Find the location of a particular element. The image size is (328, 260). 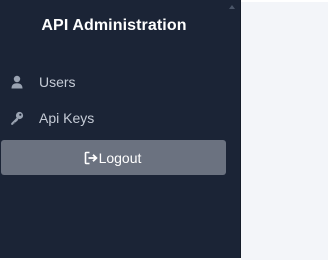

sidebar-item-api-keys: Api Keys is located at coordinates (114, 118).